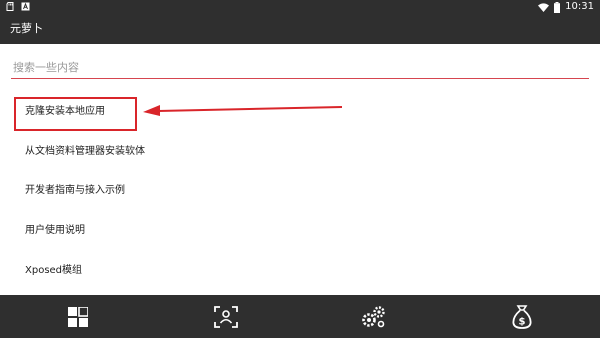 Image resolution: width=600 pixels, height=338 pixels. What do you see at coordinates (25, 6) in the screenshot?
I see `a-notification-icon` at bounding box center [25, 6].